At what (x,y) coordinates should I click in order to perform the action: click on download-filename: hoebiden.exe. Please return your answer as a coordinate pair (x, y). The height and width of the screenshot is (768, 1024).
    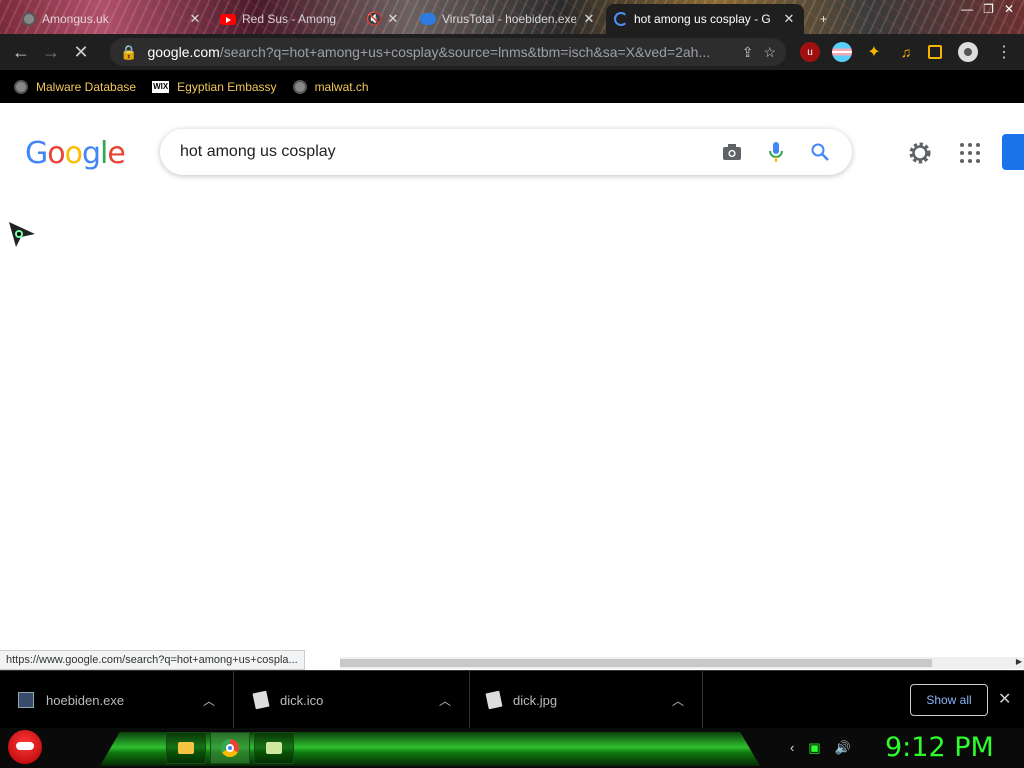
    Looking at the image, I should click on (85, 700).